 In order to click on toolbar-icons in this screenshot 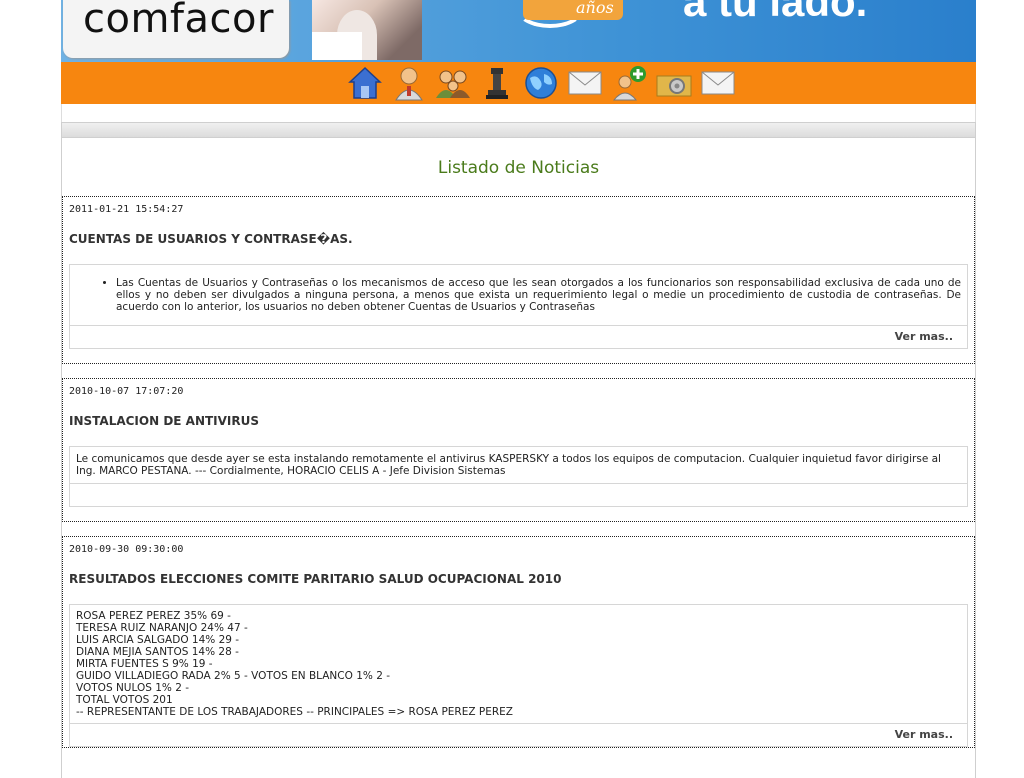, I will do `click(542, 83)`.